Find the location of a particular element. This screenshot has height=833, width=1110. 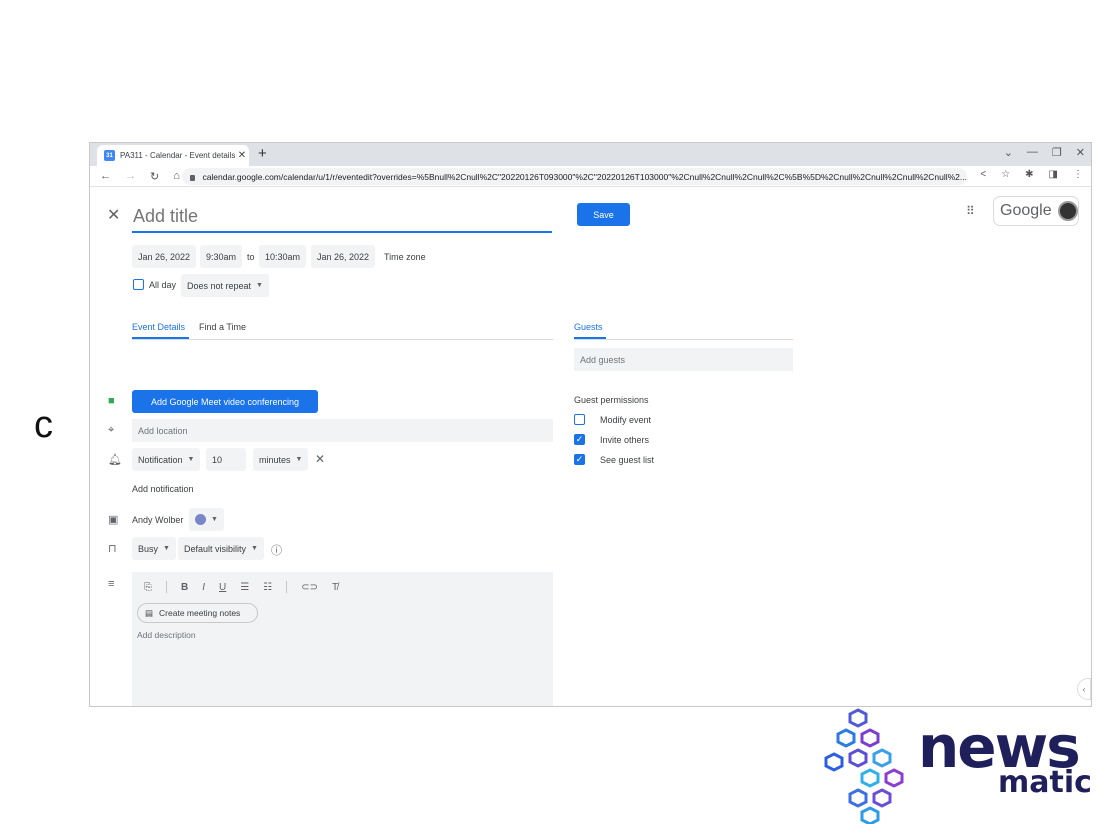

reload-icon: ↻ is located at coordinates (154, 176).